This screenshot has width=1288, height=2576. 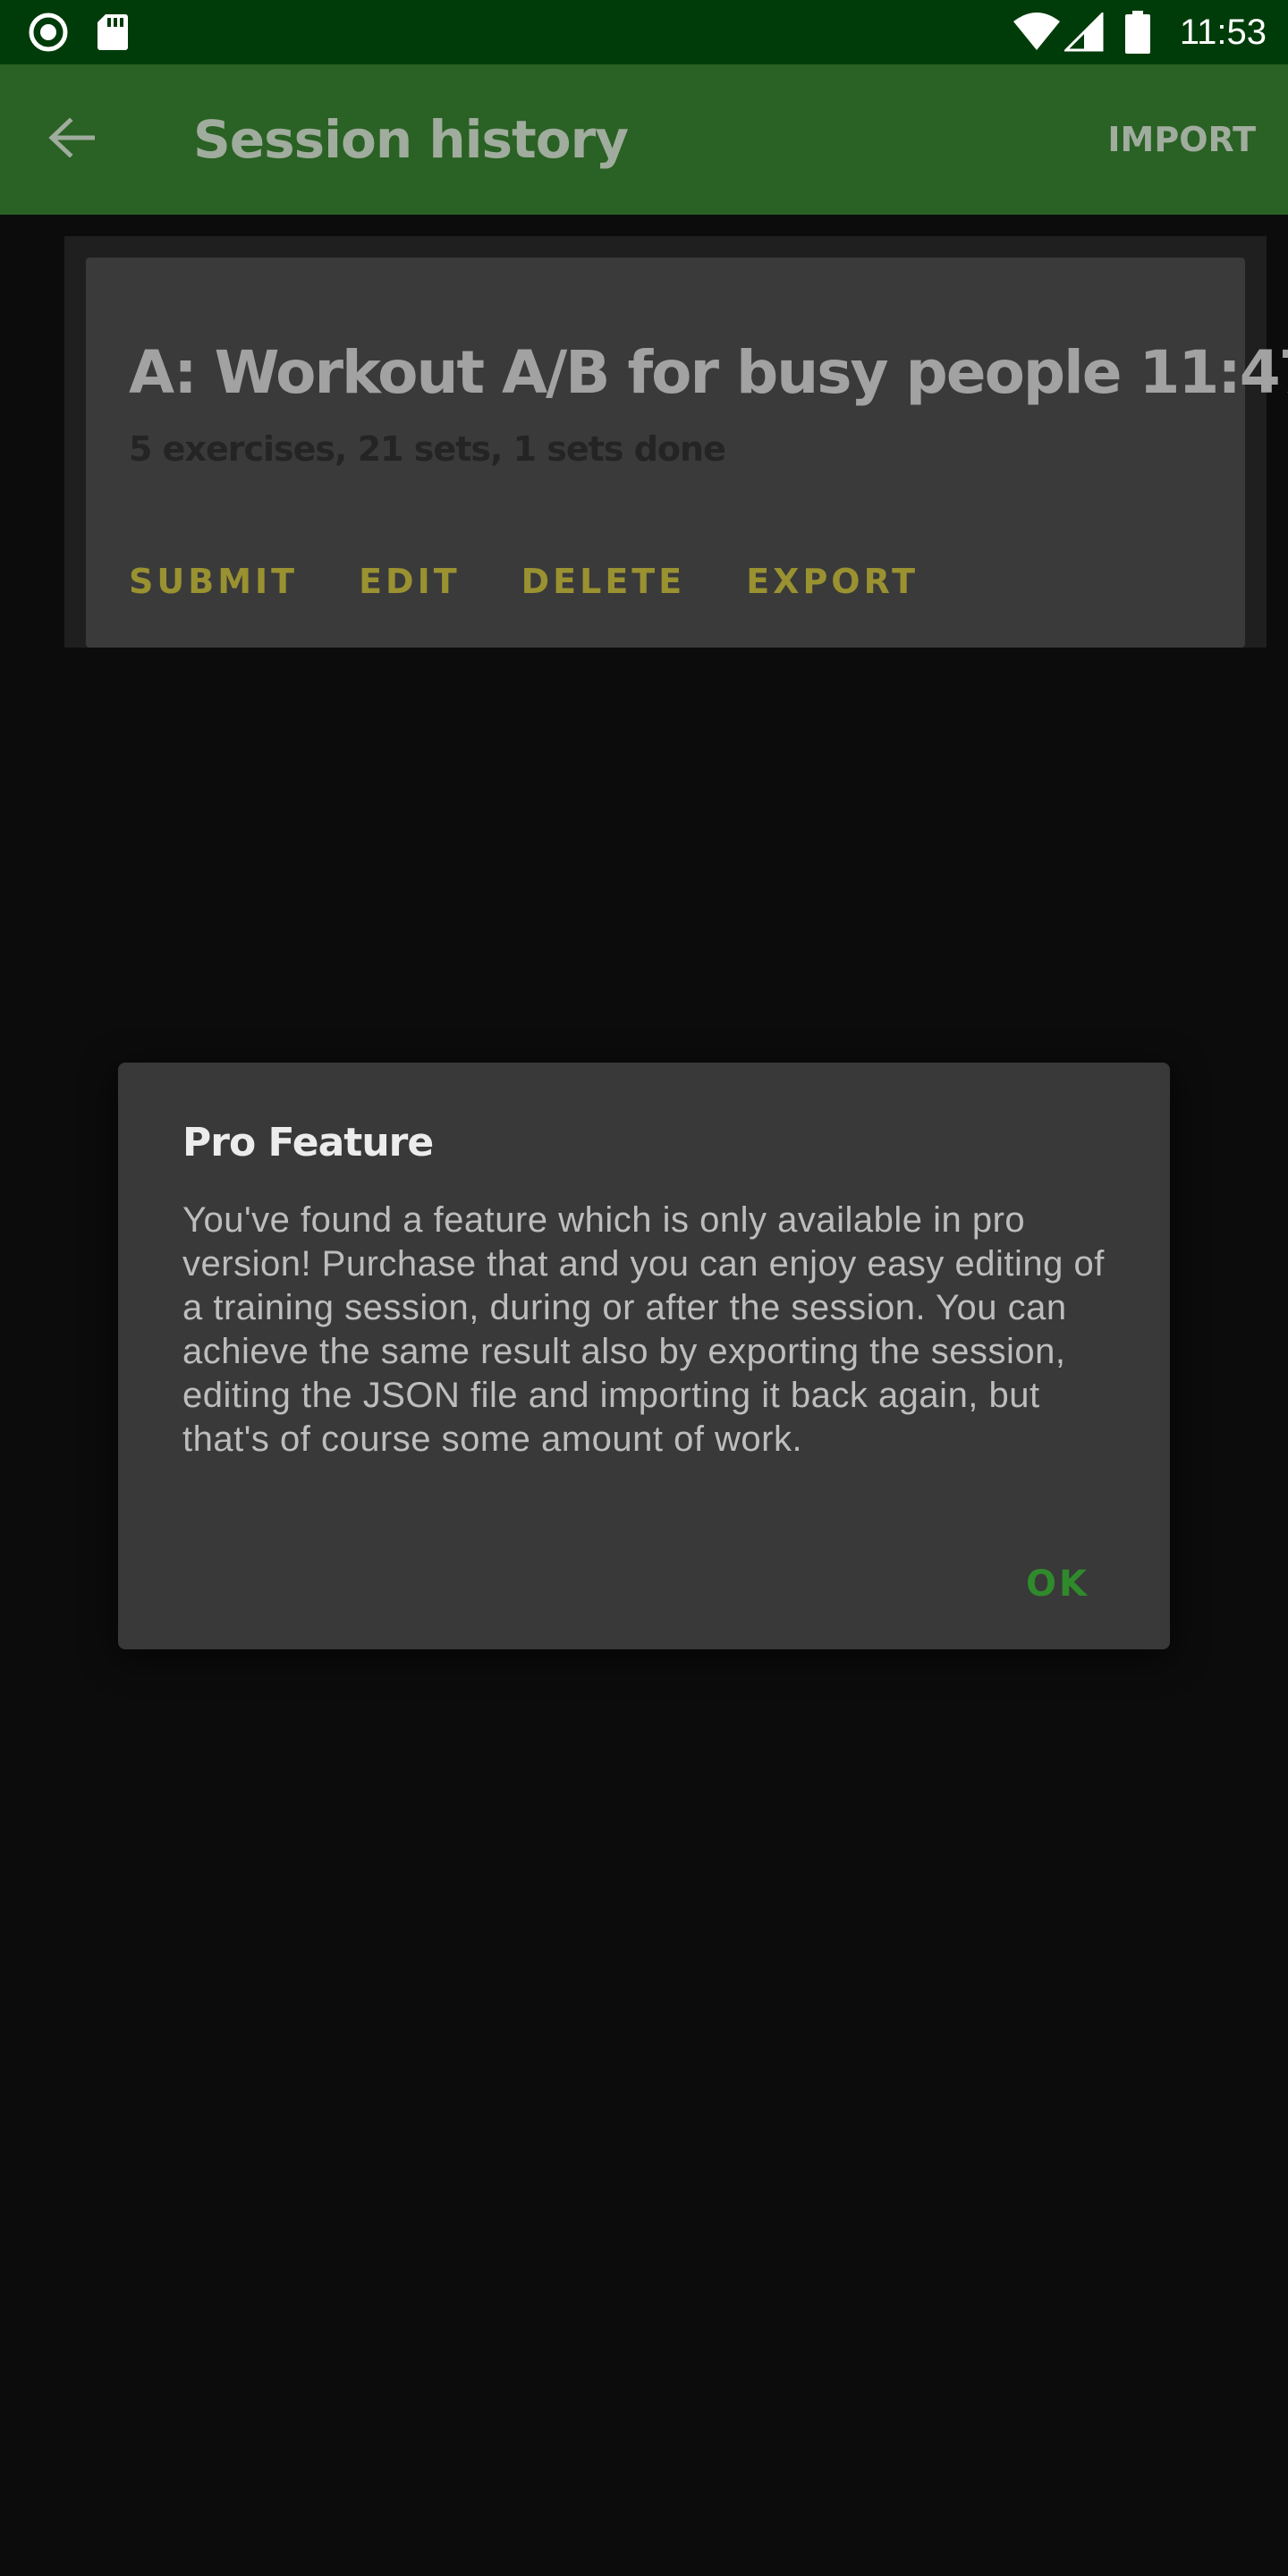 What do you see at coordinates (1057, 1584) in the screenshot?
I see `ok-button: OK` at bounding box center [1057, 1584].